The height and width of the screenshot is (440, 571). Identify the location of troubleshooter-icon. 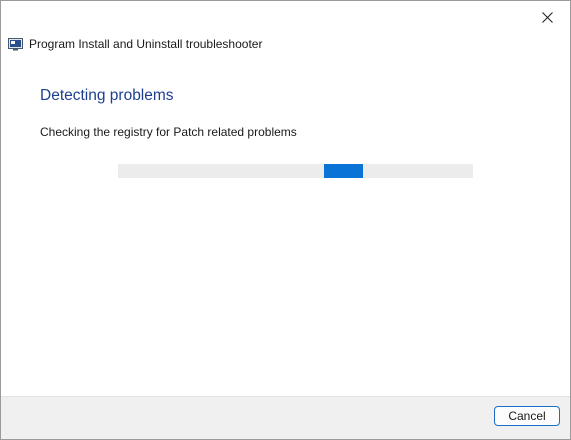
(16, 44).